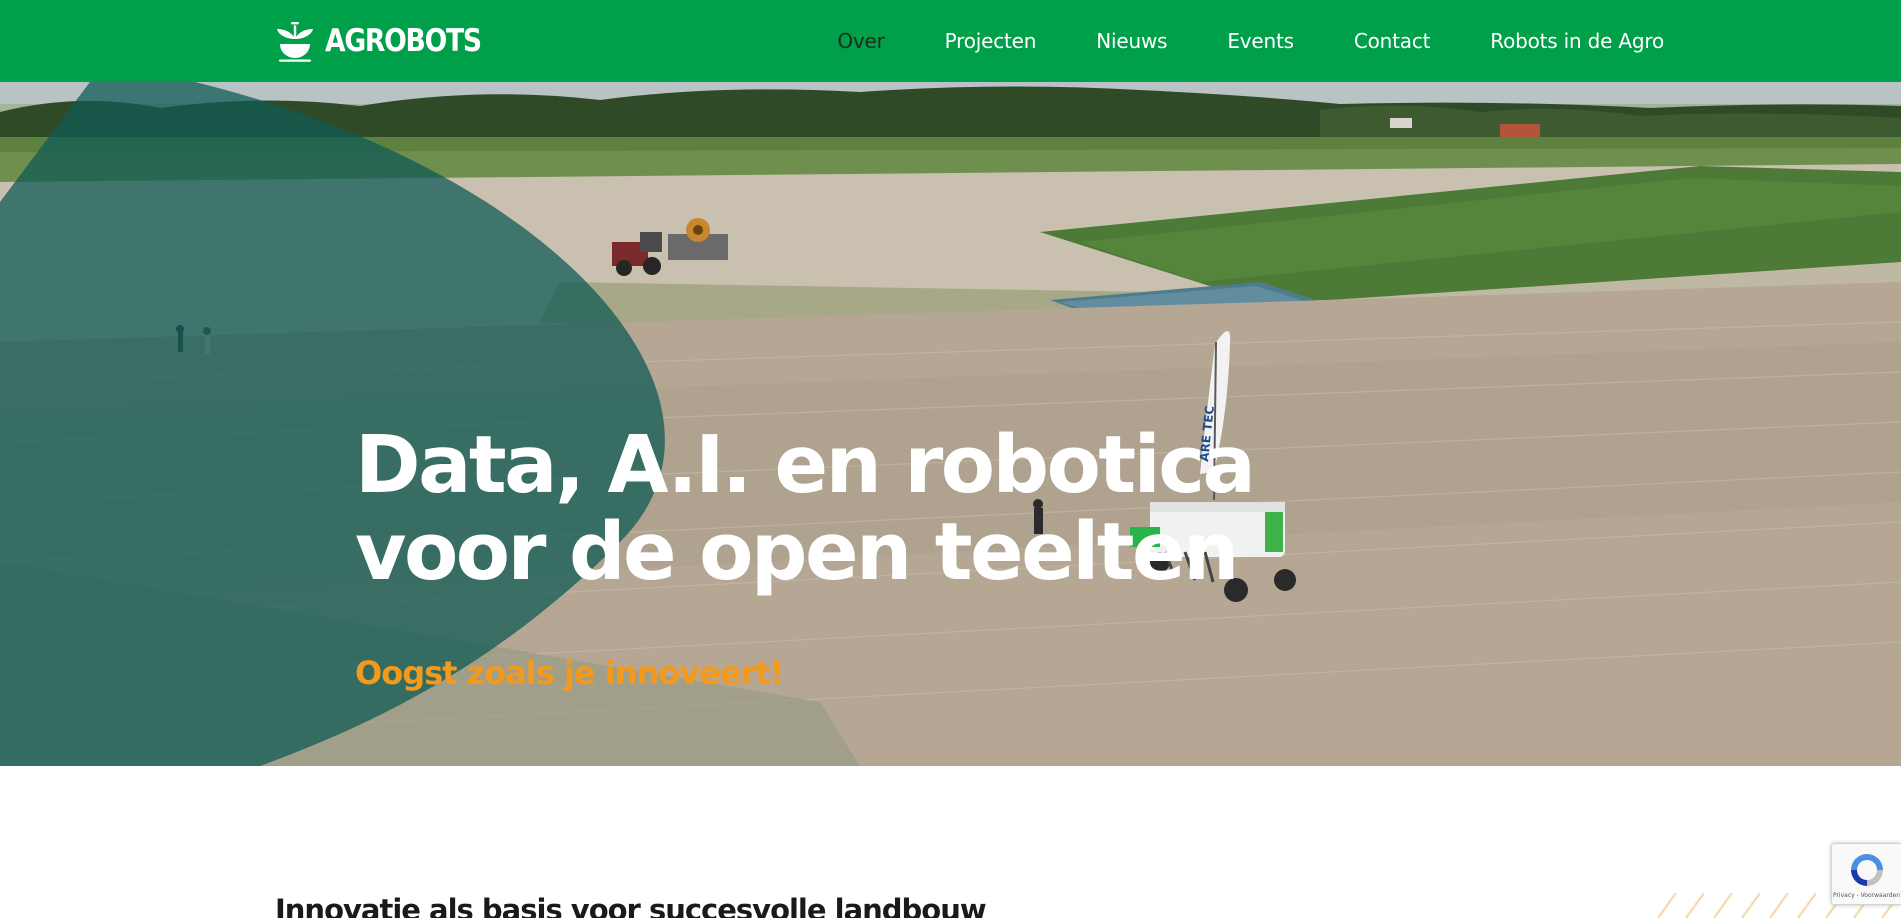 This screenshot has height=918, width=1901. I want to click on recaptcha-label: Privacy - Voorwaarden, so click(1866, 895).